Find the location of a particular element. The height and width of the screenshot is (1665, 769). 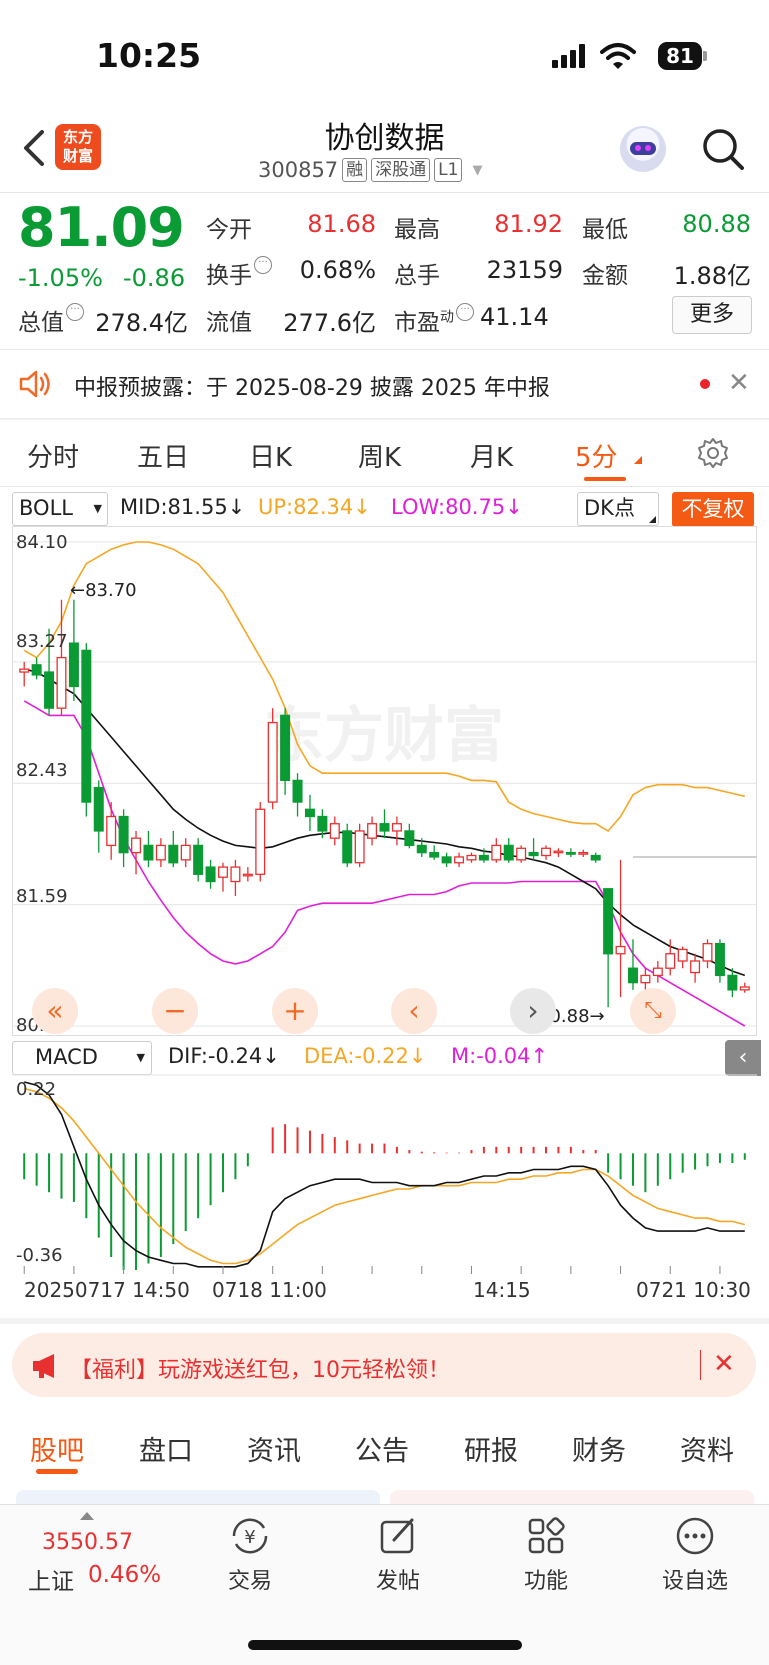

stock-code-line: 300857 融 深股通 L1 ▼ is located at coordinates (370, 170).